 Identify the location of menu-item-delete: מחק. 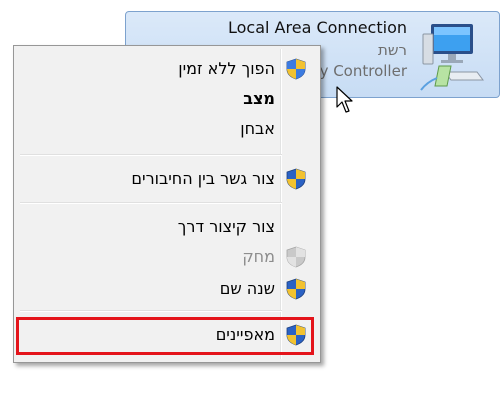
(167, 257).